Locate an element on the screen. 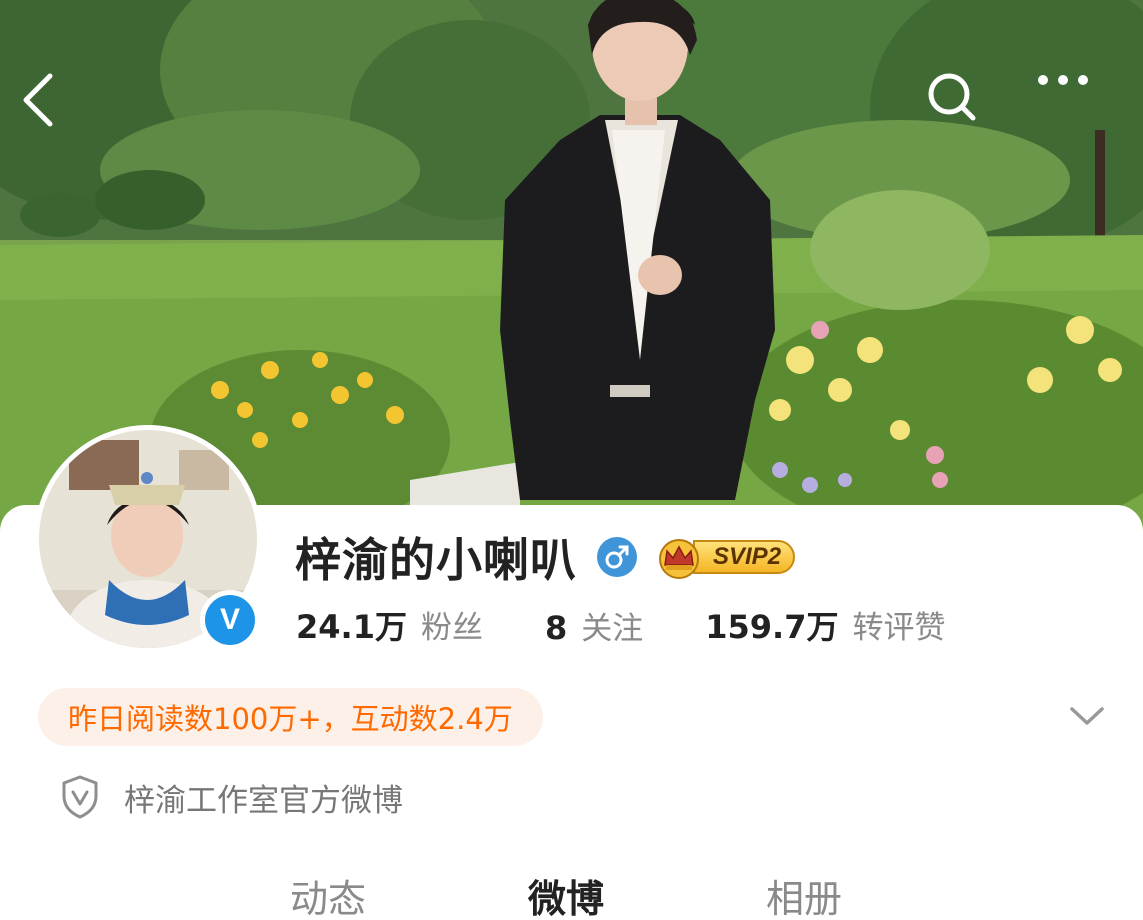 This screenshot has height=920, width=1143. expand-profile-button is located at coordinates (1087, 716).